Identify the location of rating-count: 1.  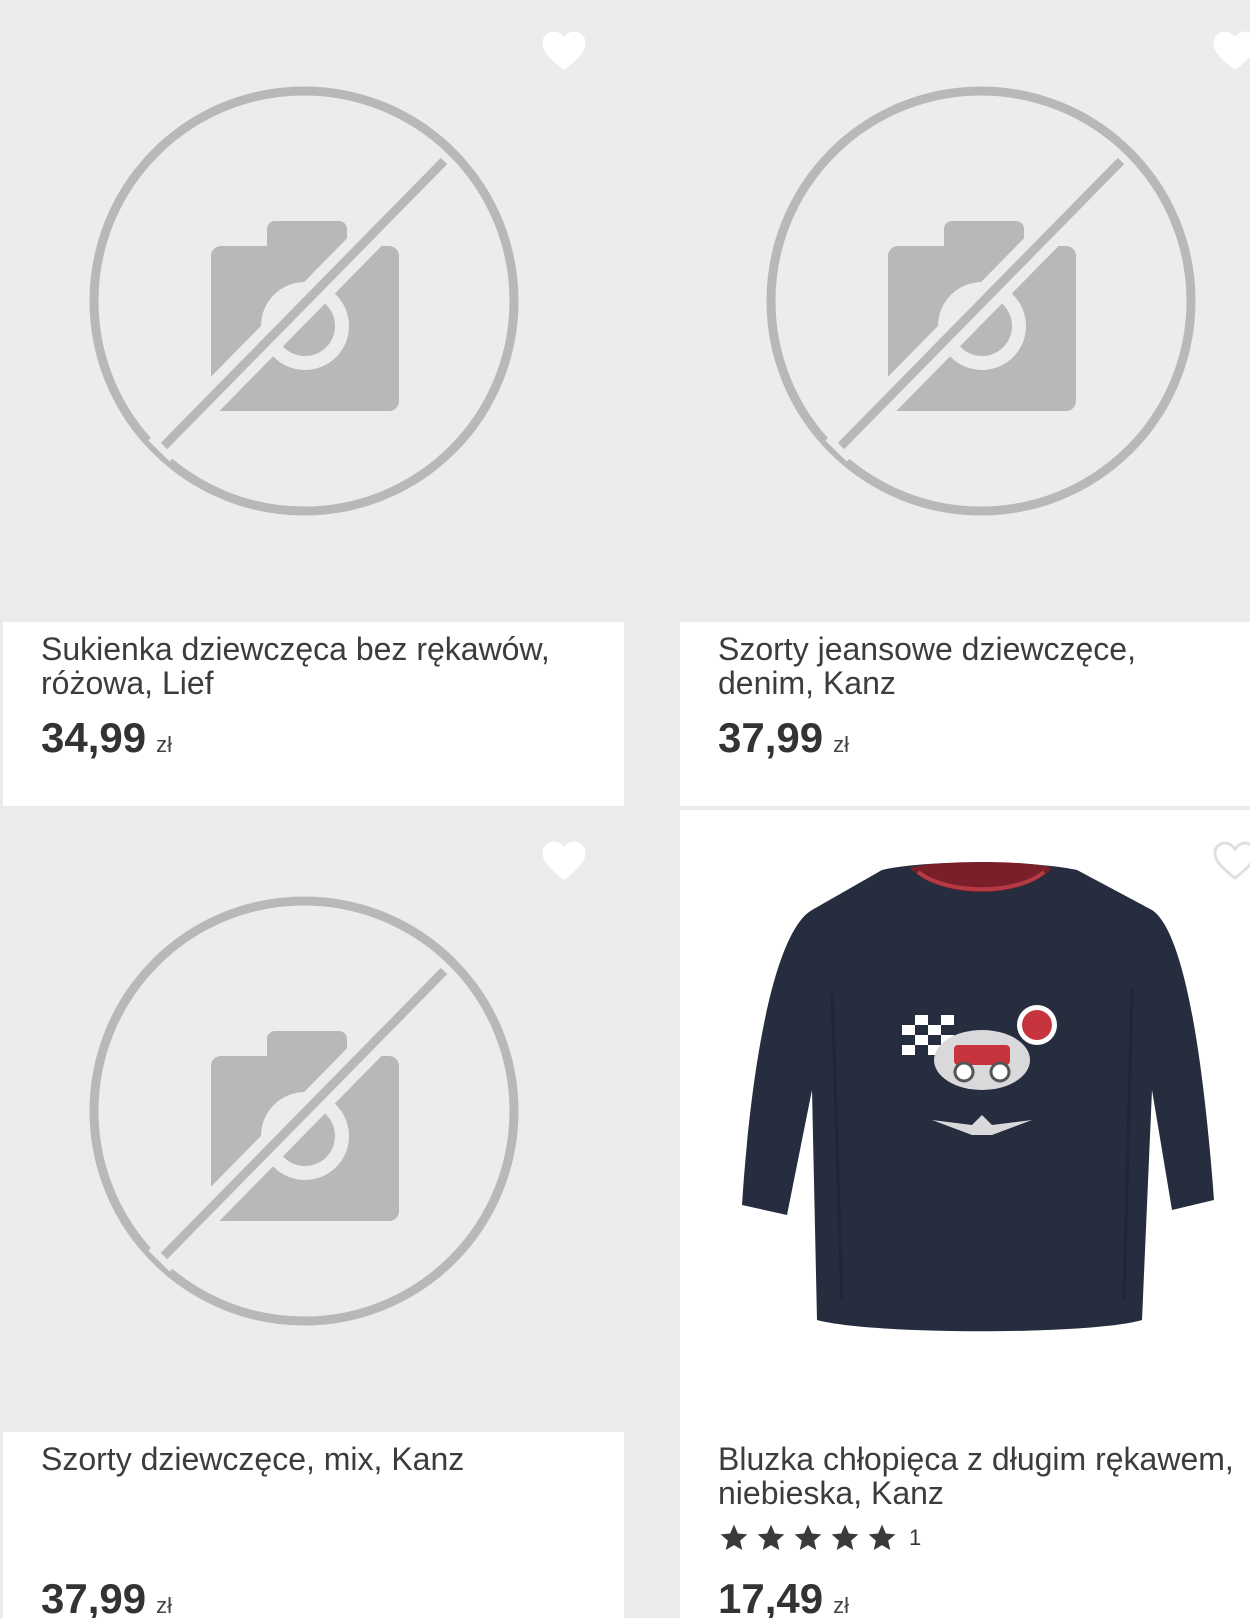
(915, 1537).